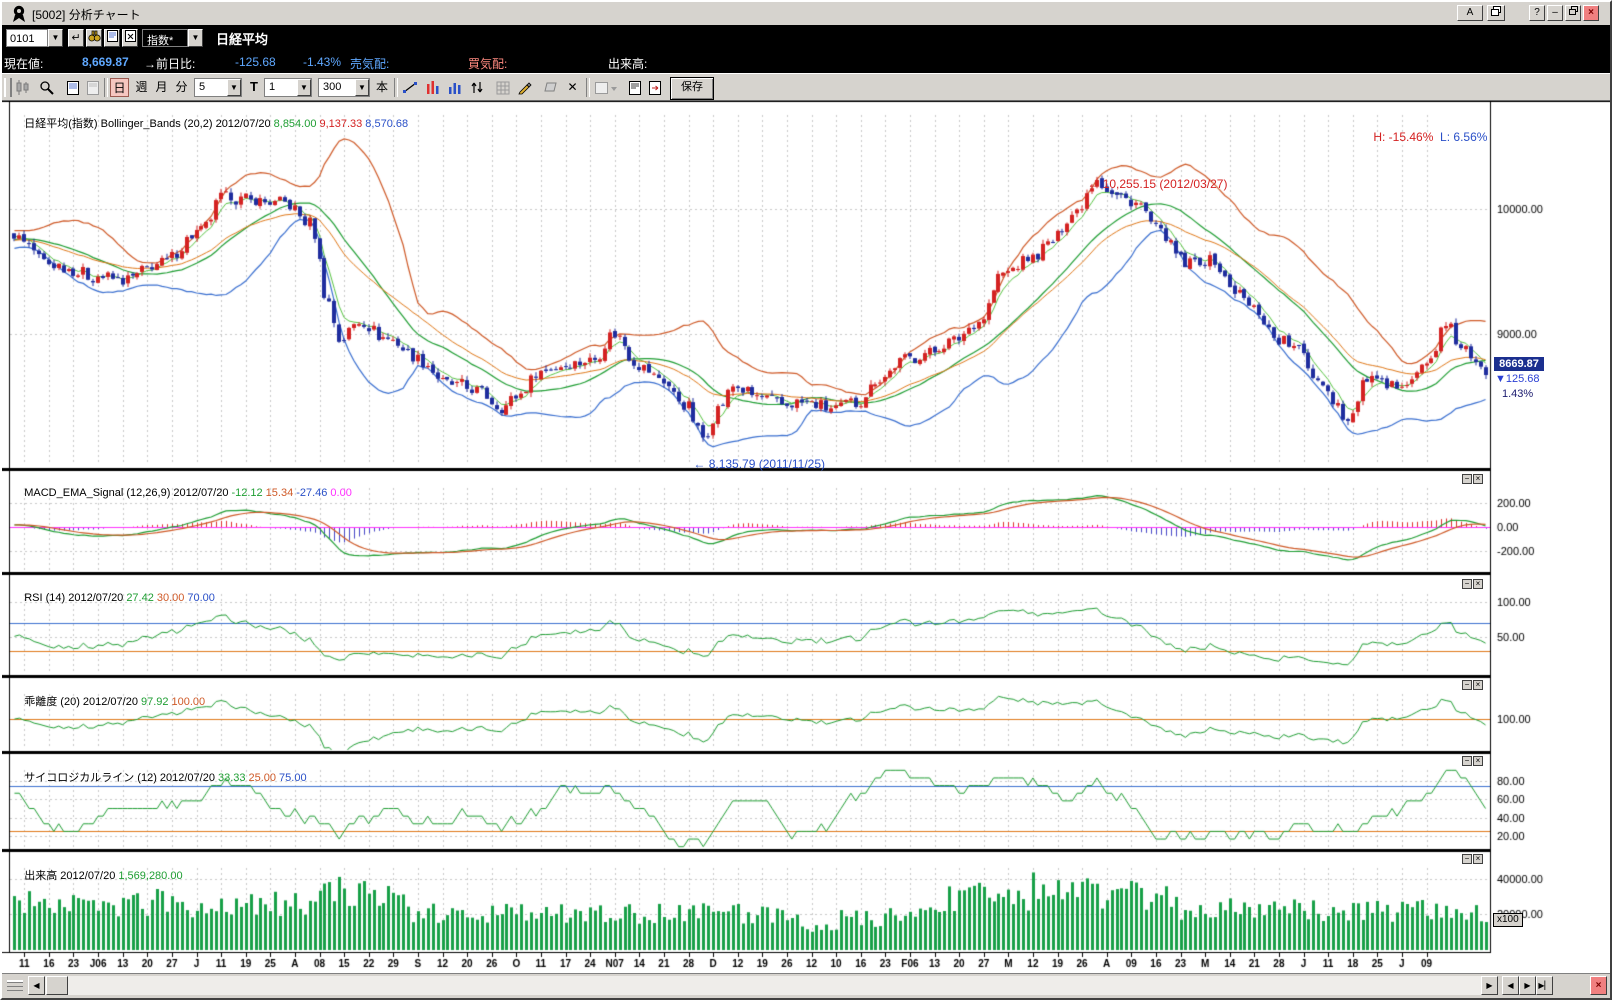 Image resolution: width=1612 pixels, height=1000 pixels. I want to click on load-template-button, so click(654, 87).